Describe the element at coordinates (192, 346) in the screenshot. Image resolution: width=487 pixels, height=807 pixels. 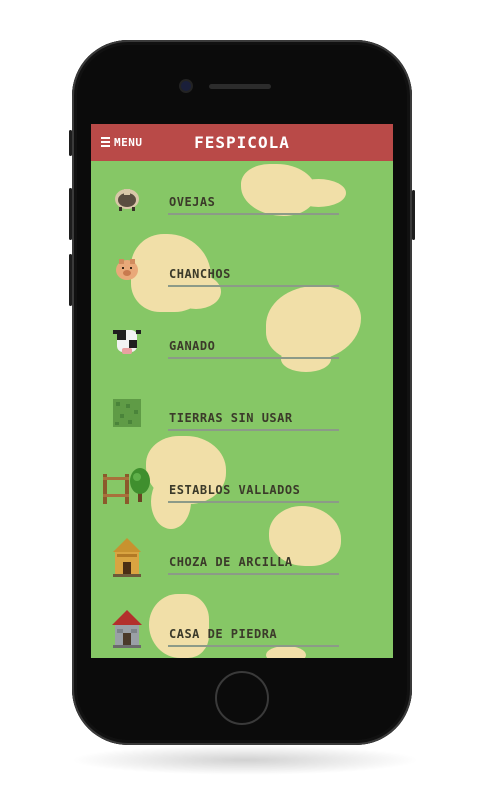
I see `item-label: GANADO` at that location.